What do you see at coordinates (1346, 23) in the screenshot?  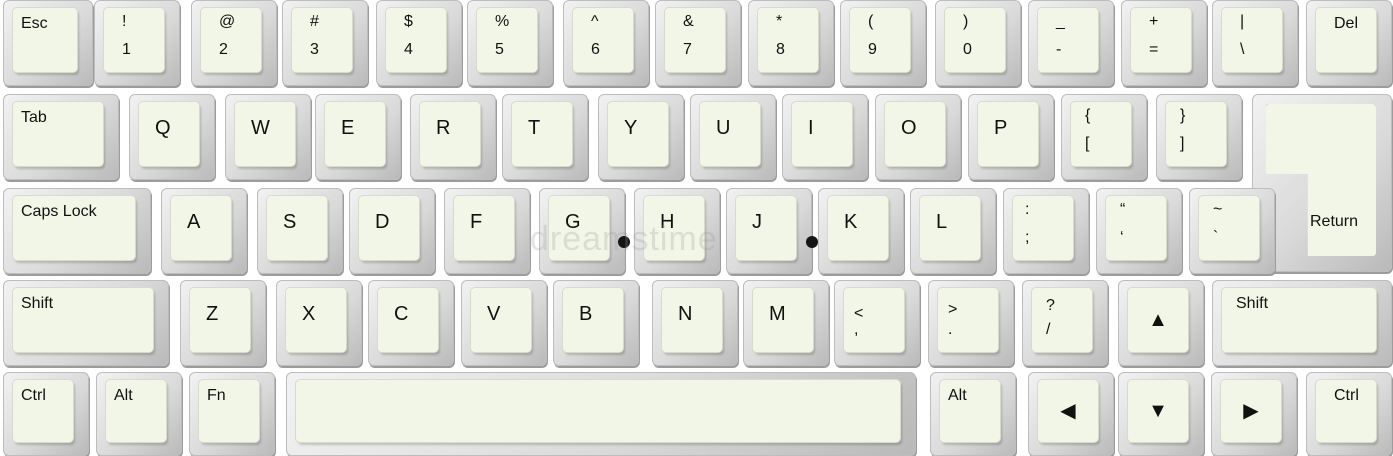 I see `key-label: Del` at bounding box center [1346, 23].